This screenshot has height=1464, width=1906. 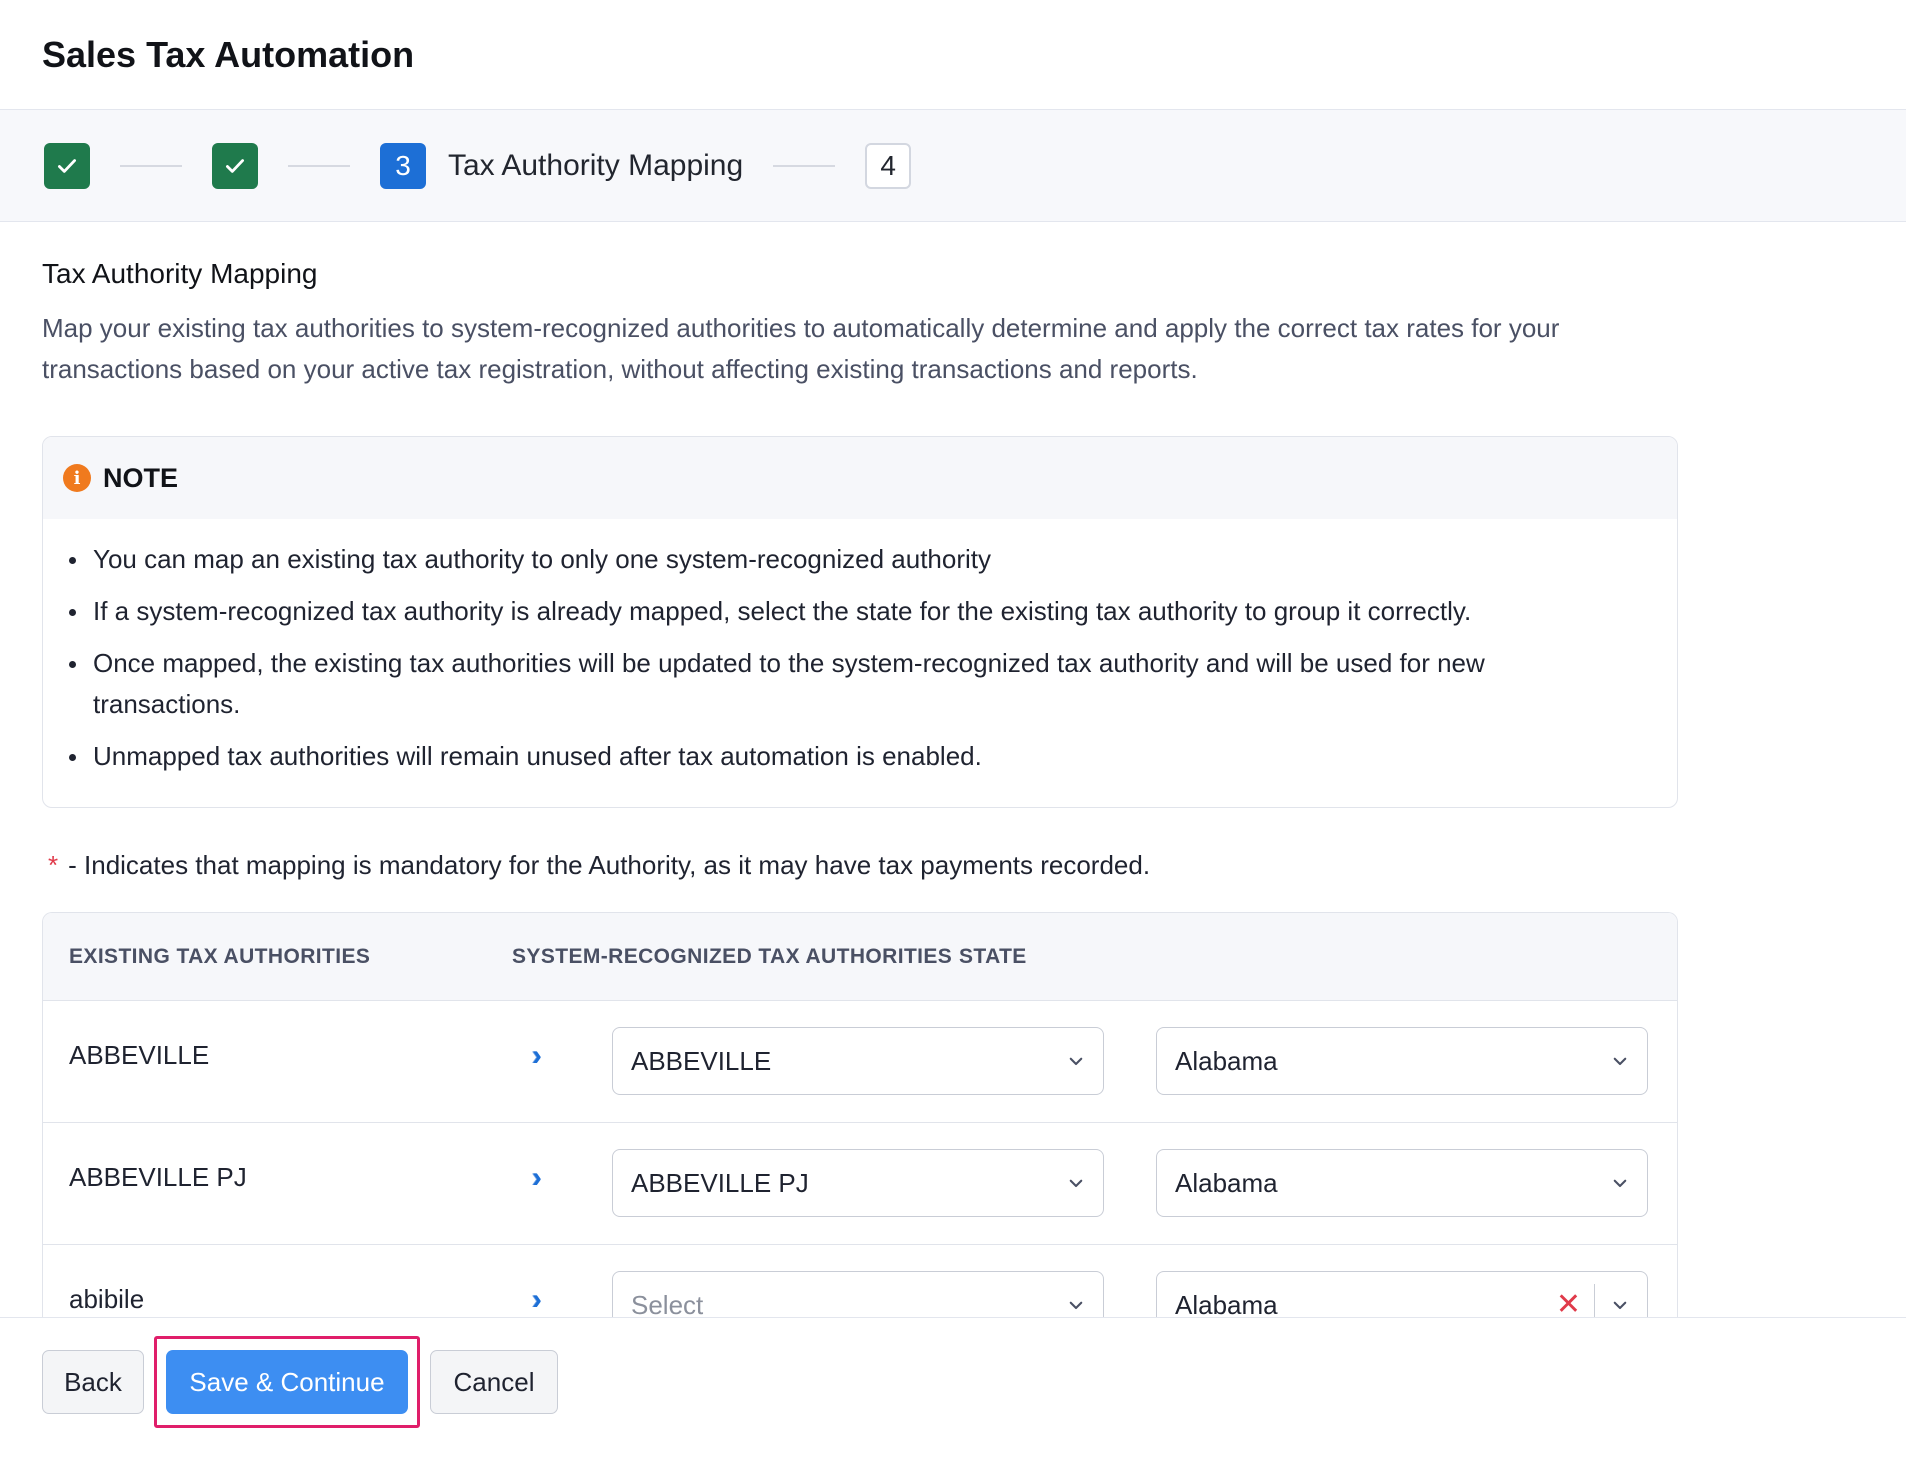 I want to click on system-authority-select: ABBEVILLE, so click(x=858, y=1061).